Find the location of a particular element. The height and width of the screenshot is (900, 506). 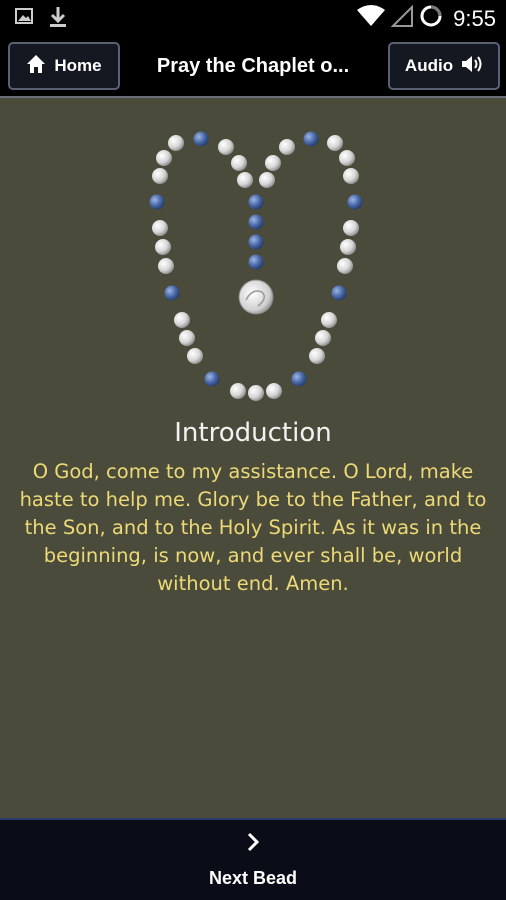

home-button-label: Home is located at coordinates (78, 65).